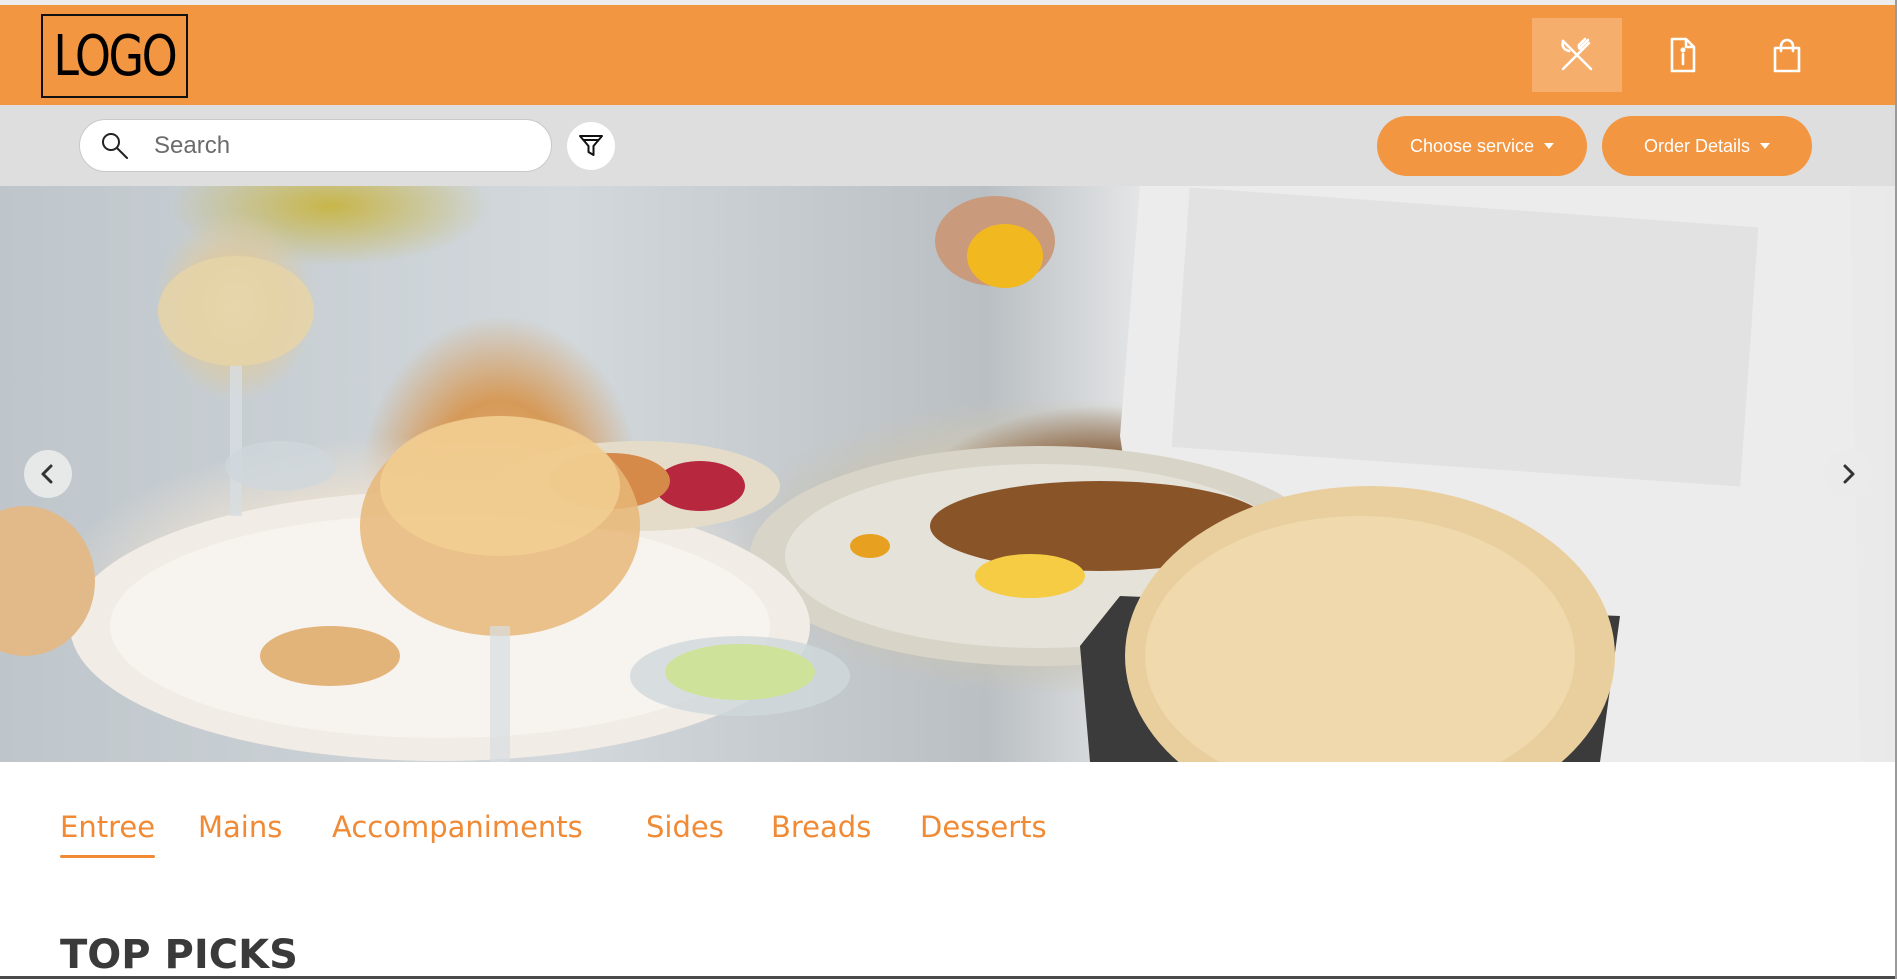 Image resolution: width=1897 pixels, height=979 pixels. I want to click on cart-button, so click(1787, 55).